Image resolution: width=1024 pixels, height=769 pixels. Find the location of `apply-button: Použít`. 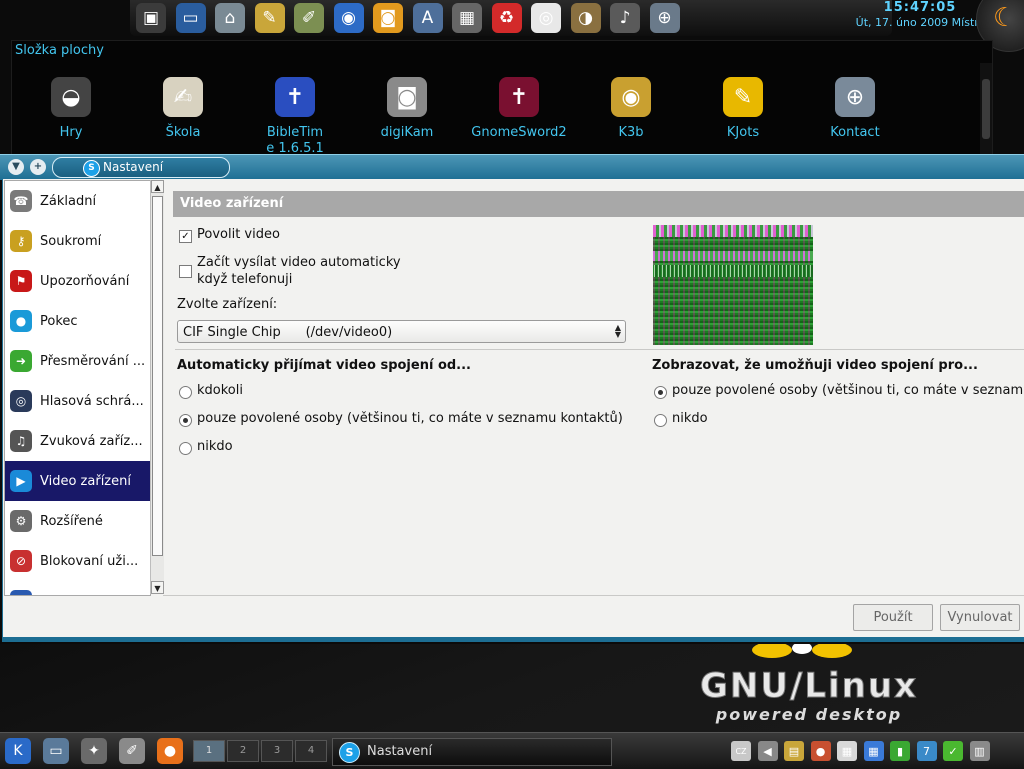

apply-button: Použít is located at coordinates (893, 617).